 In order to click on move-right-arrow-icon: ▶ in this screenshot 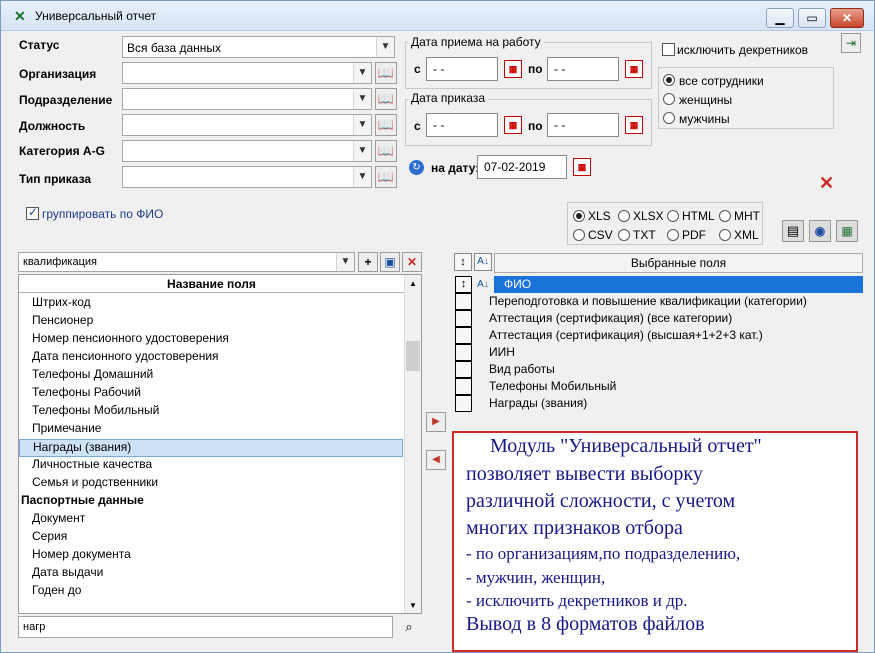, I will do `click(436, 422)`.